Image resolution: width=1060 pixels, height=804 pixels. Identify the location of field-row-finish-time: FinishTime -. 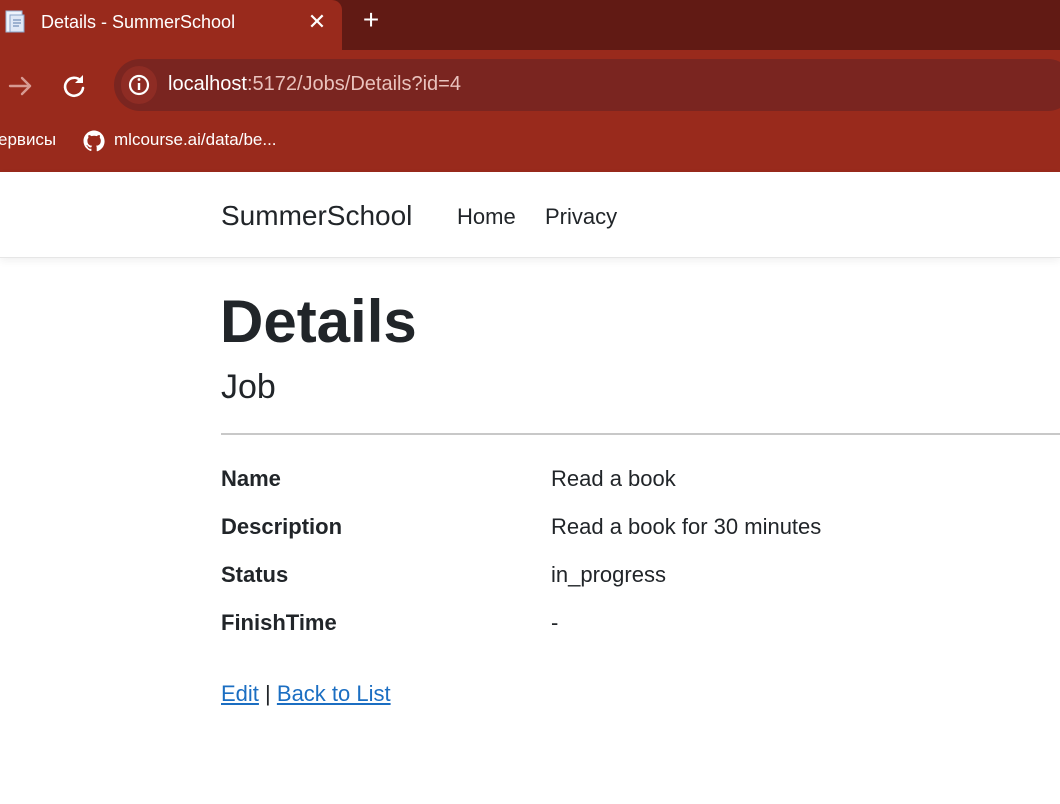
(530, 625).